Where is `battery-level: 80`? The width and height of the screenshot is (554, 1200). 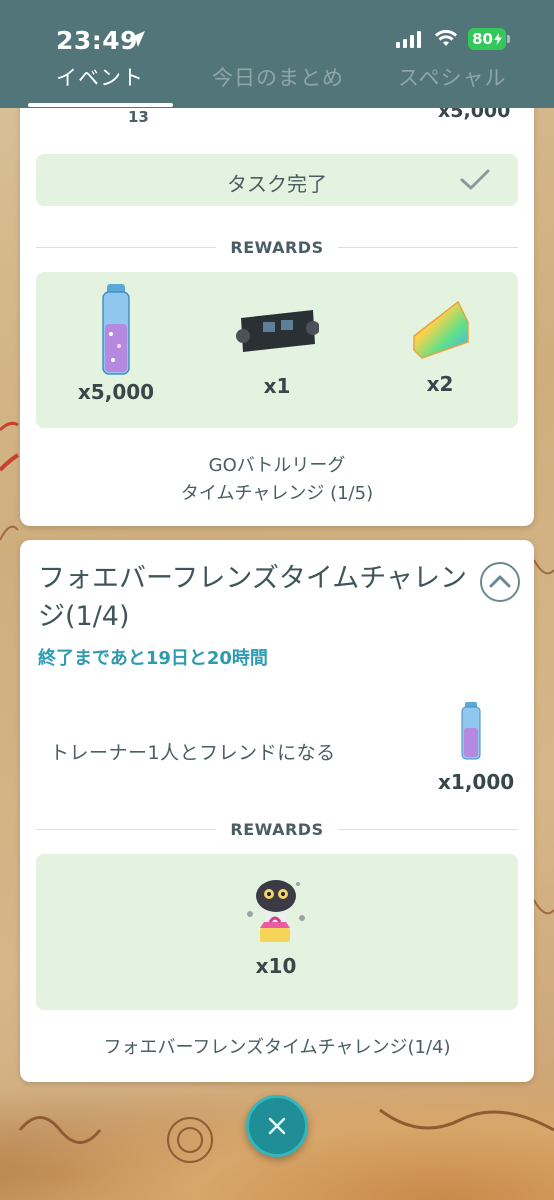
battery-level: 80 is located at coordinates (482, 39).